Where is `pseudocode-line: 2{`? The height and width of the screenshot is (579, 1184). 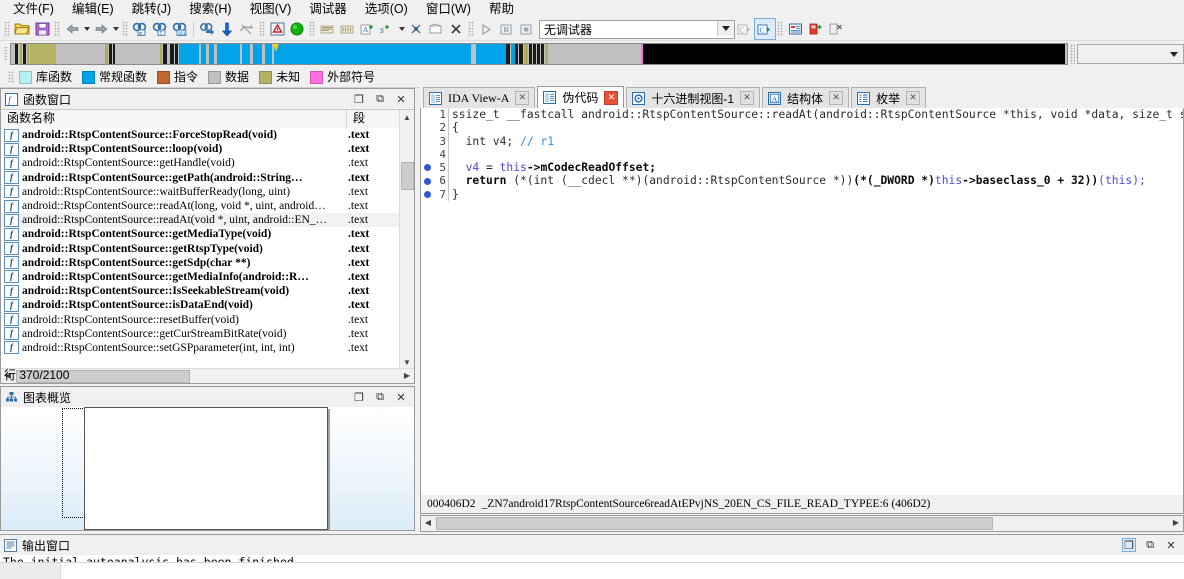
pseudocode-line: 2{ is located at coordinates (802, 128).